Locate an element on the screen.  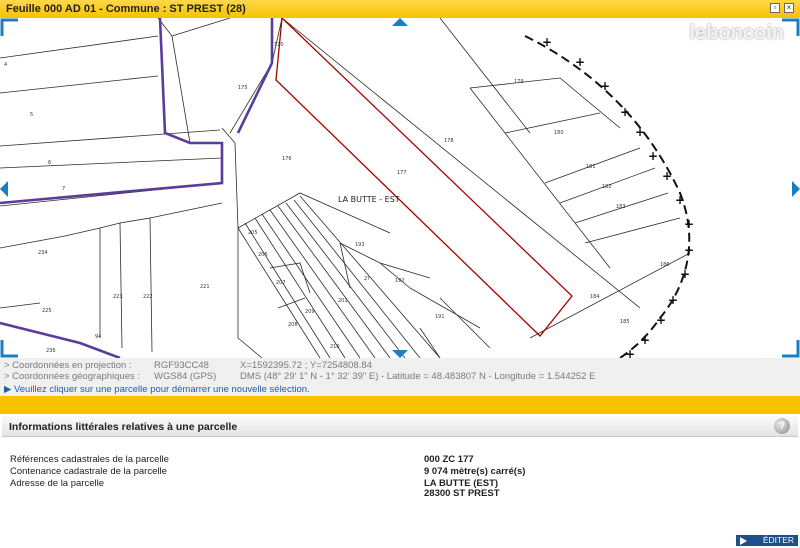
parcel-number: 234 is located at coordinates (43, 253).